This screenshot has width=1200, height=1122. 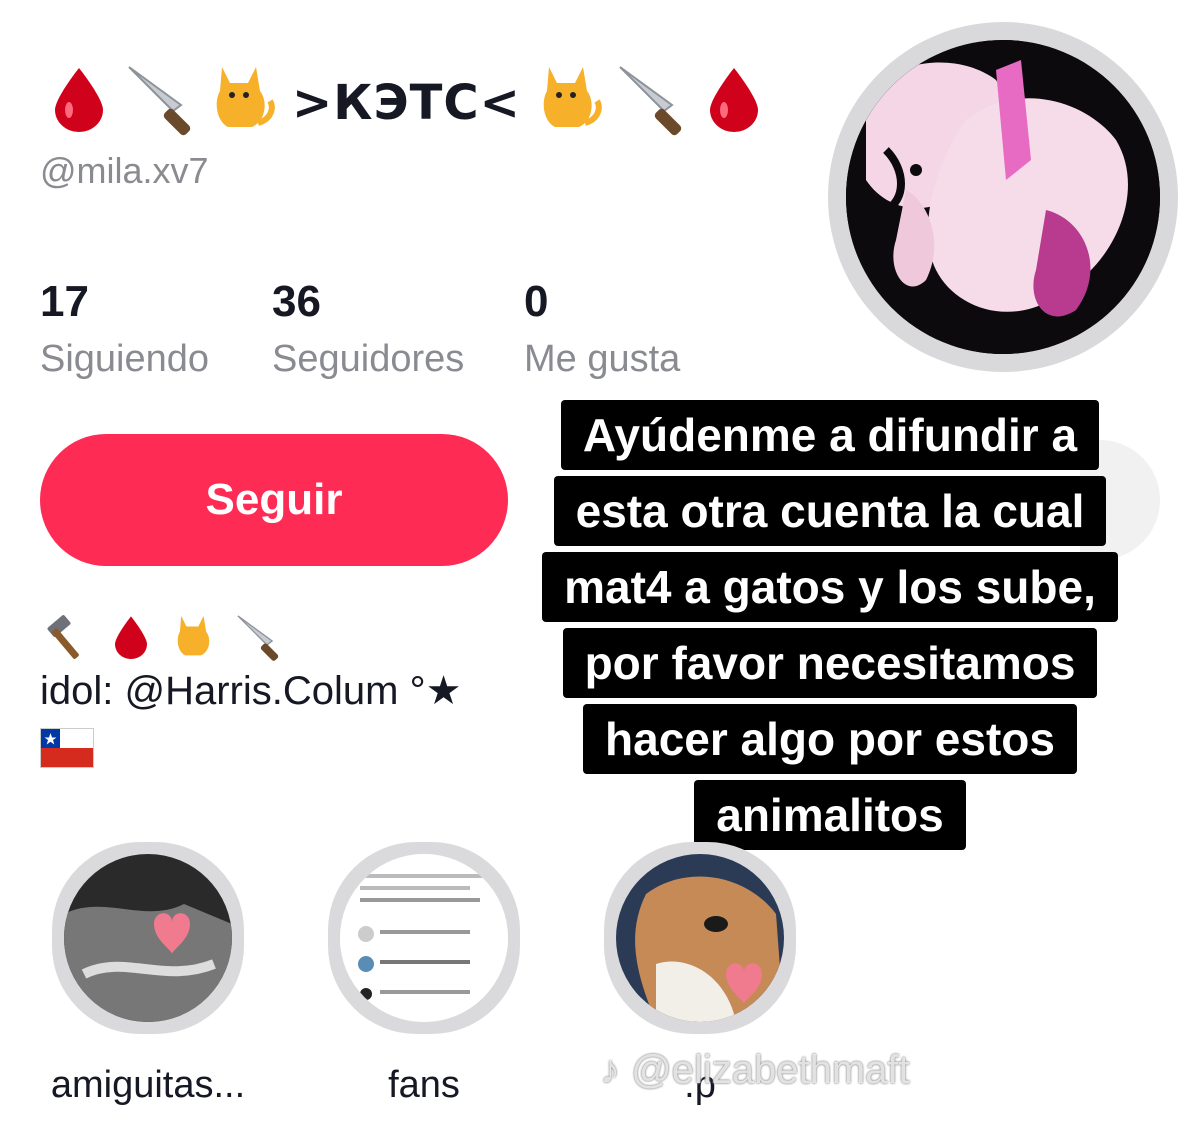 I want to click on highlight-p, so click(x=700, y=938).